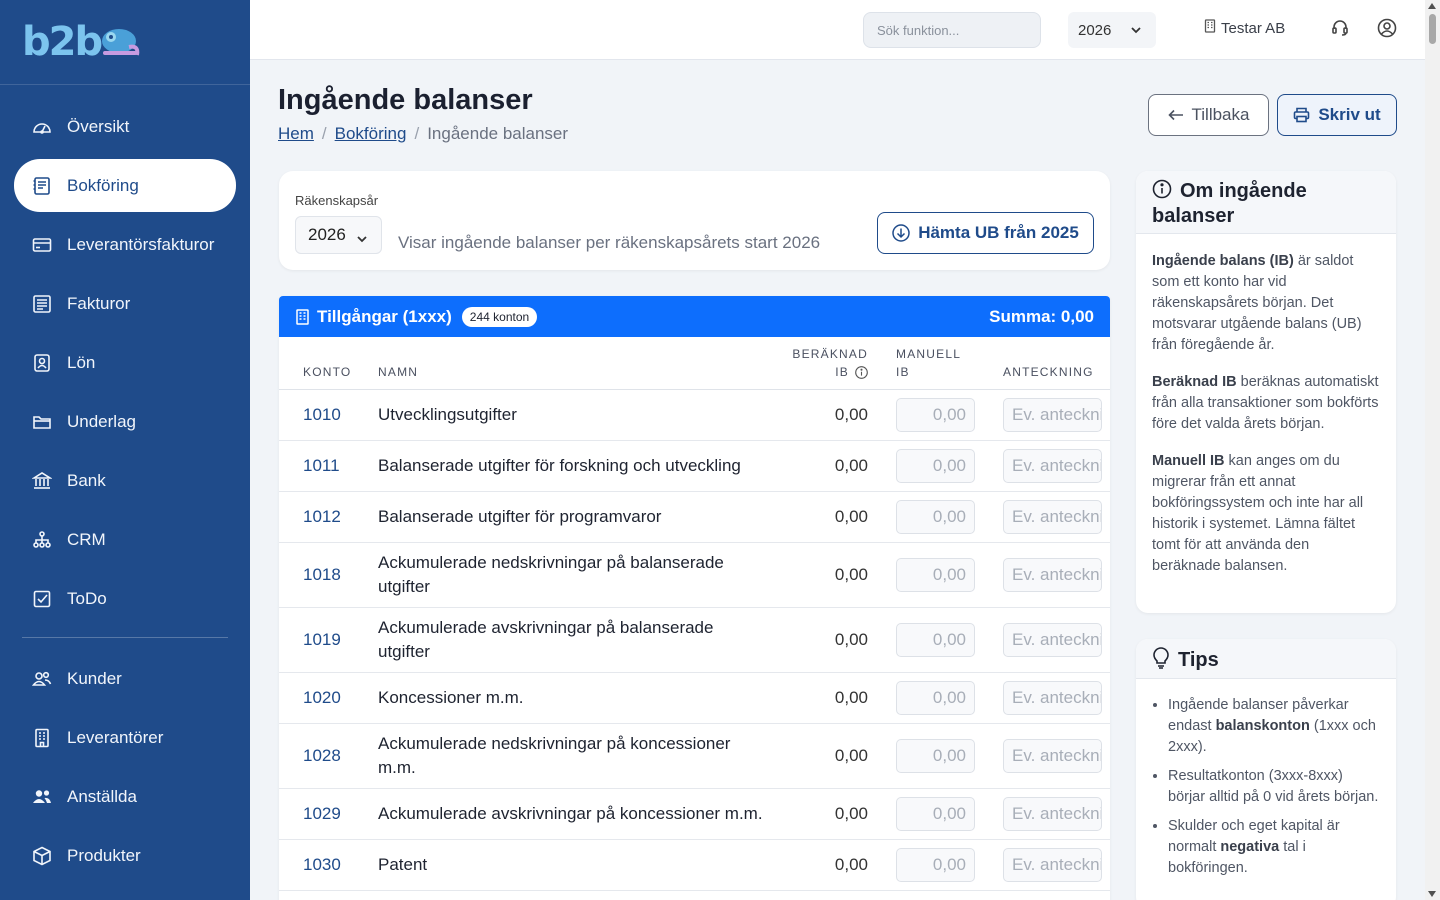  What do you see at coordinates (125, 303) in the screenshot?
I see `sidebar-item-fakturor: Fakturor` at bounding box center [125, 303].